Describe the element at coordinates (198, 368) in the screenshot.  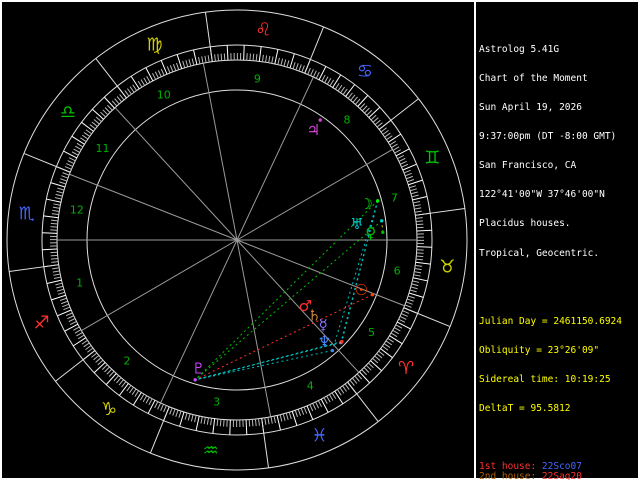
I see `planet-pluto-glyph: ♇` at that location.